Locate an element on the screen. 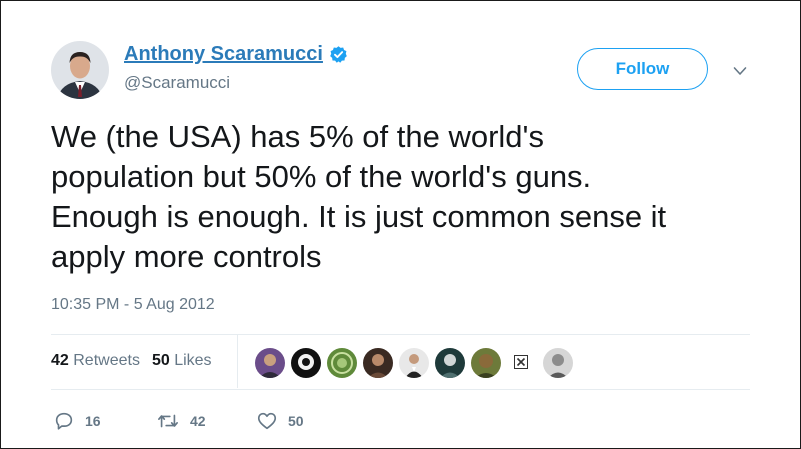 This screenshot has width=801, height=449. retweet-icon is located at coordinates (168, 421).